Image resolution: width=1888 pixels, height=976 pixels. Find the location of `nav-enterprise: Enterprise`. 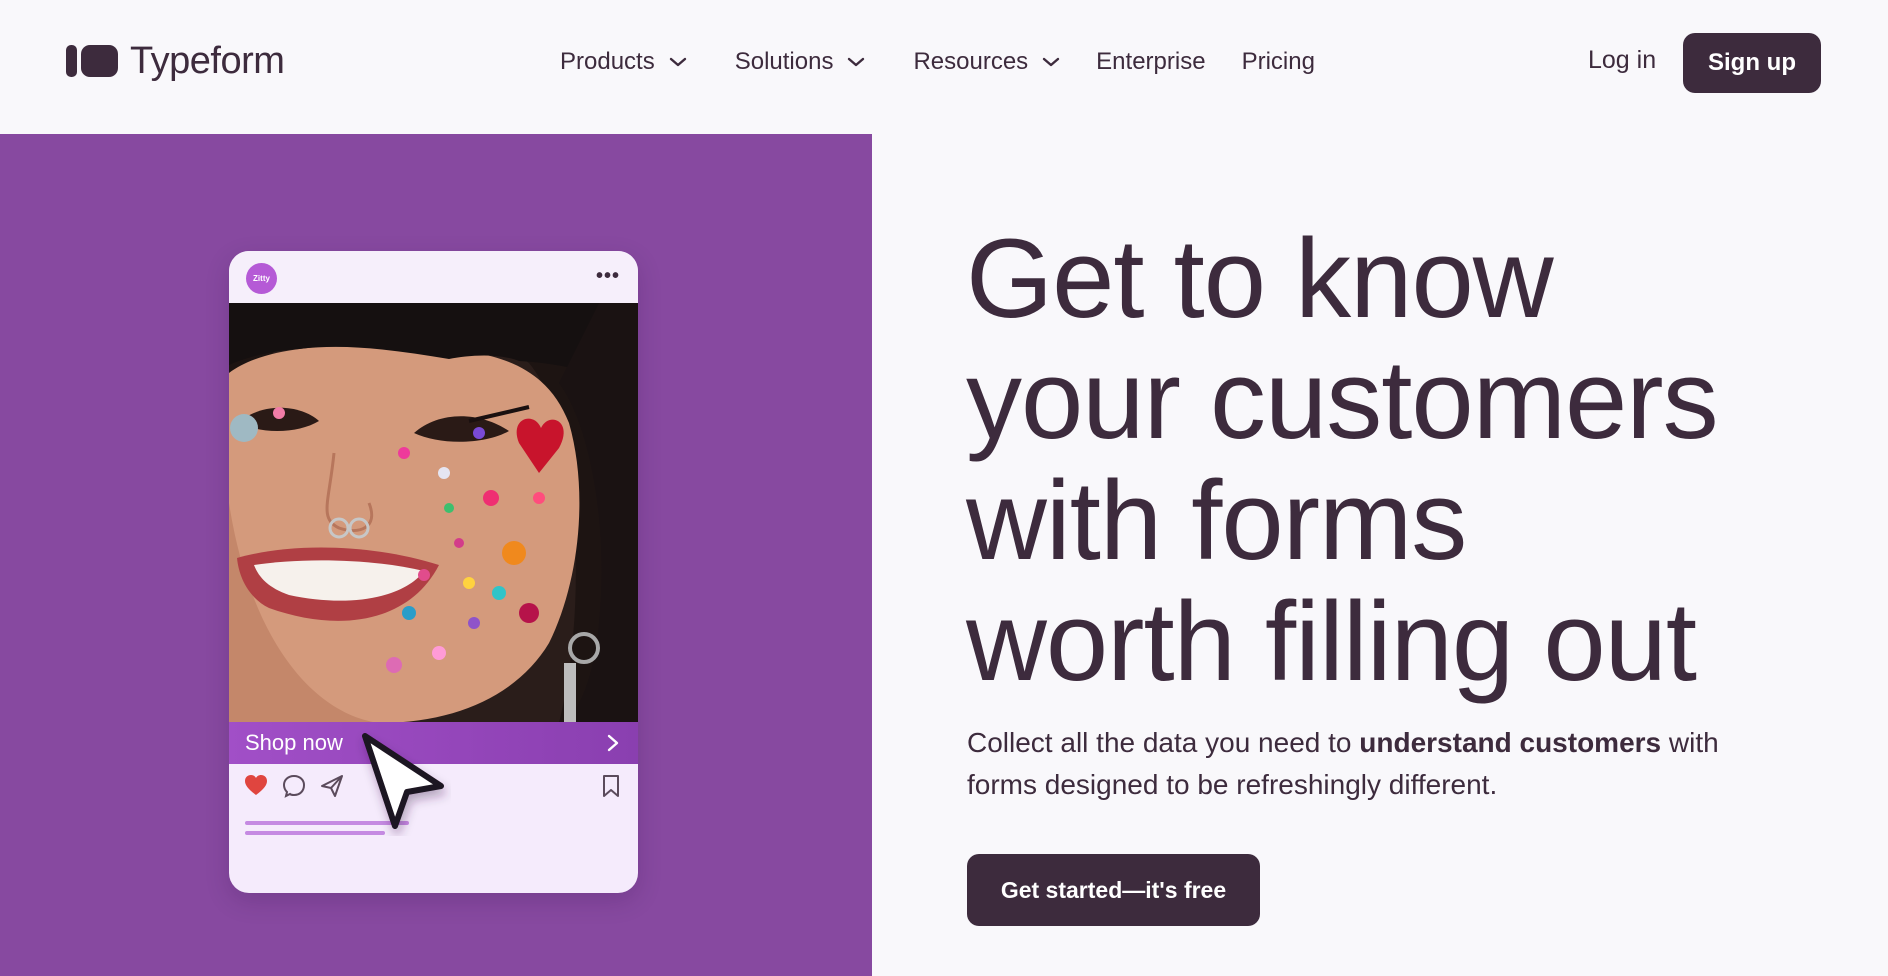

nav-enterprise: Enterprise is located at coordinates (1150, 62).